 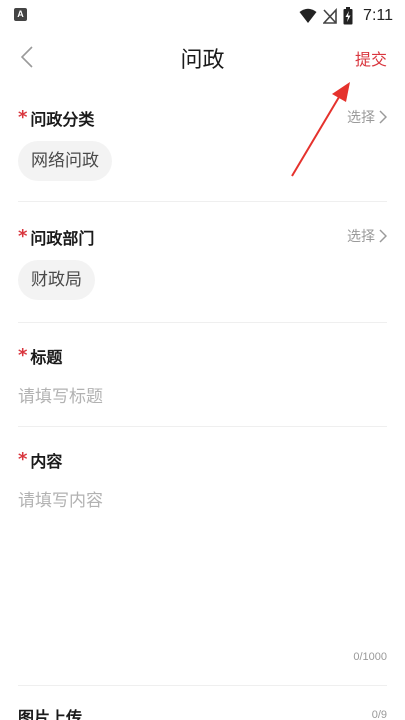 What do you see at coordinates (46, 461) in the screenshot?
I see `content-label-text: 内容` at bounding box center [46, 461].